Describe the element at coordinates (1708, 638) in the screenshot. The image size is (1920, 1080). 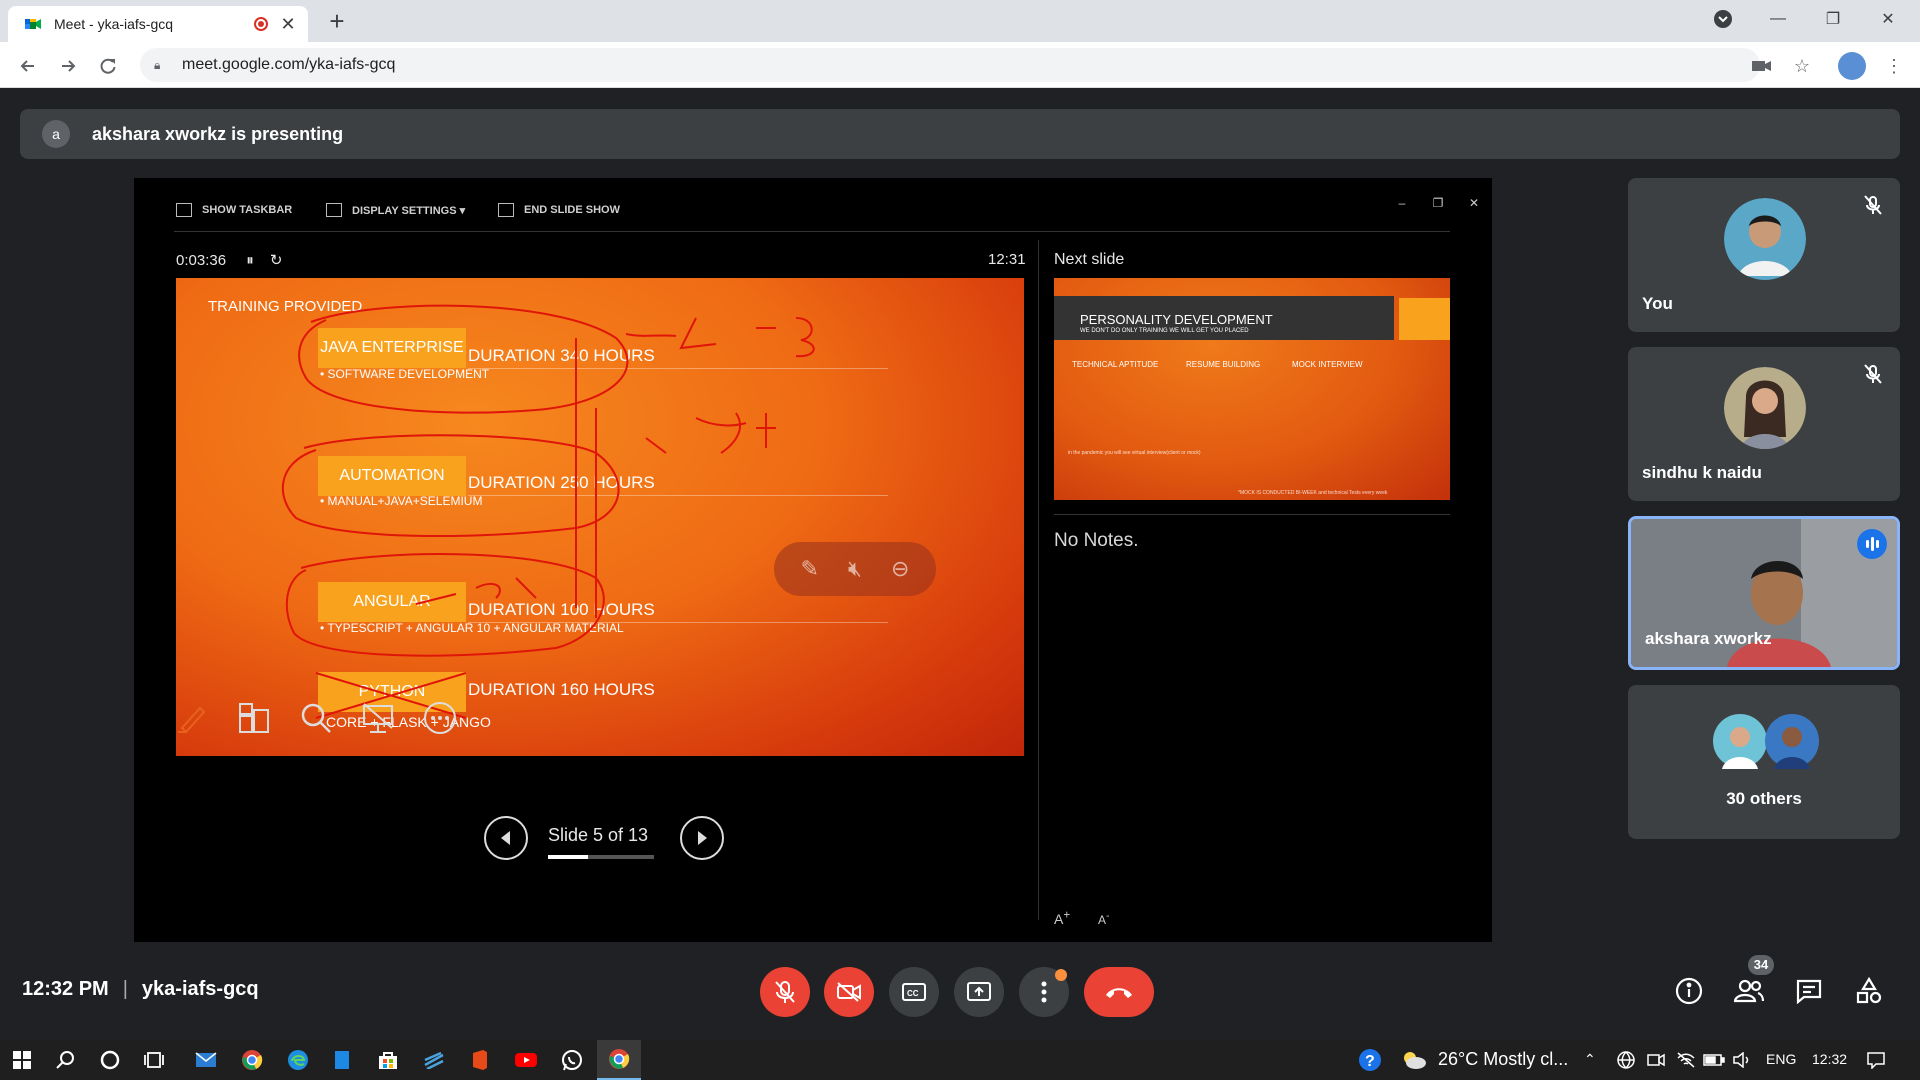
I see `participant-name: akshara xworkz` at that location.